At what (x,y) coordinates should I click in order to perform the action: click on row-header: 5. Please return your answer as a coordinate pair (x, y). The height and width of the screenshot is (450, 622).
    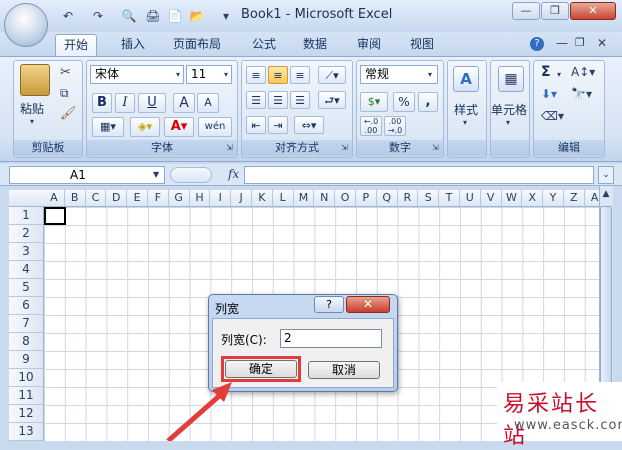
    Looking at the image, I should click on (26, 288).